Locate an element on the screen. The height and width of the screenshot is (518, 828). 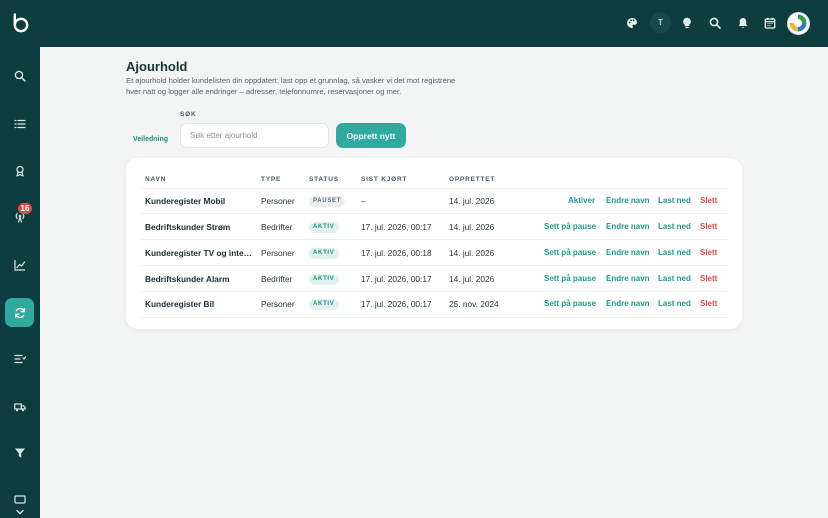
global-search-button is located at coordinates (715, 23).